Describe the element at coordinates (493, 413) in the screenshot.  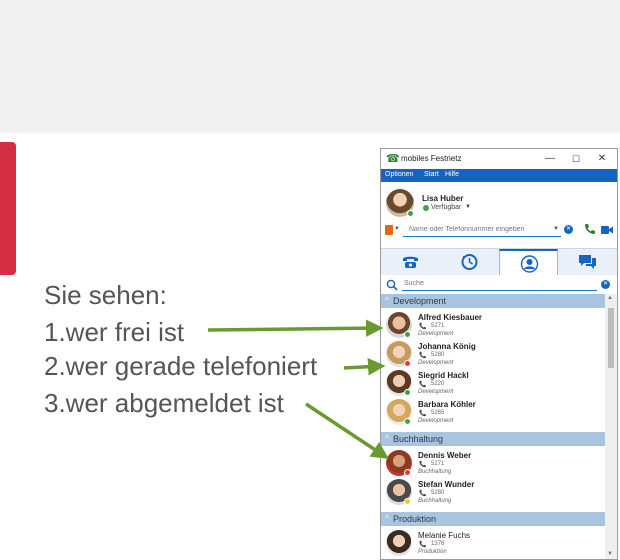
I see `list-item: Barbara Köhler 📞 5265 Development` at that location.